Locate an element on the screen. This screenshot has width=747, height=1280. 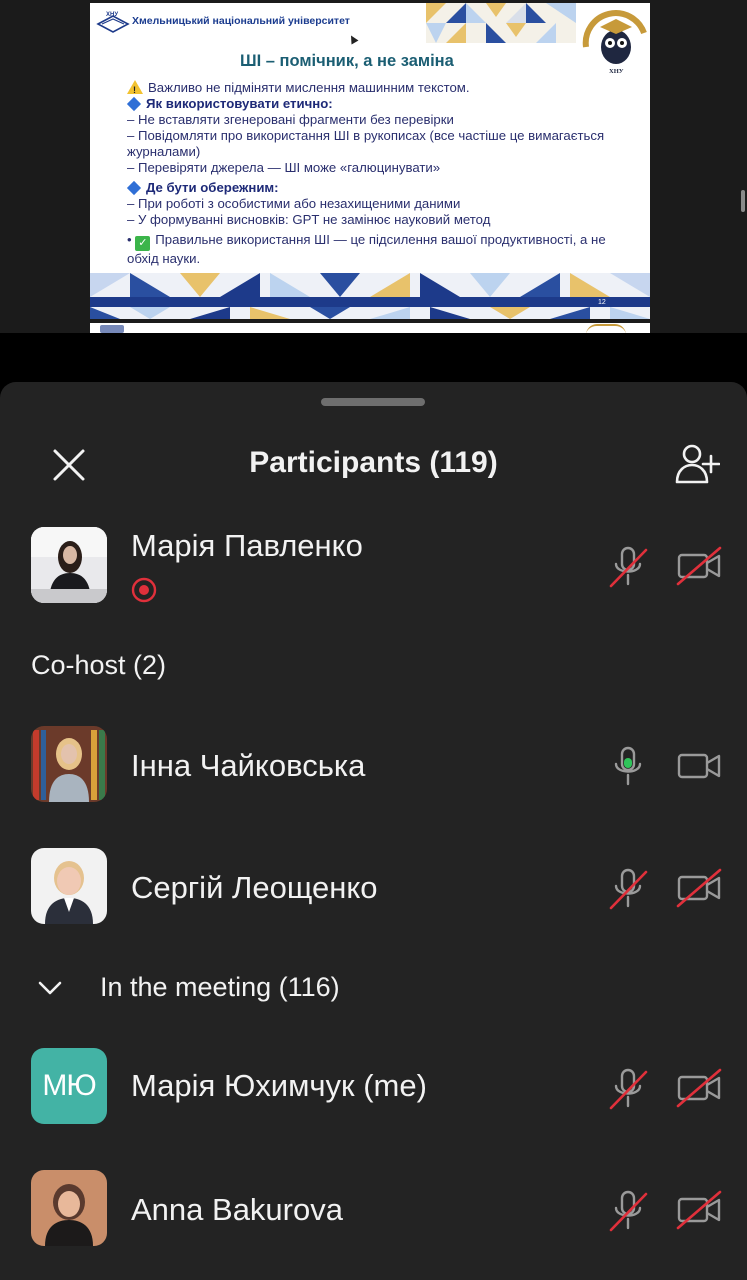
university-logo: ХНУ is located at coordinates (113, 22).